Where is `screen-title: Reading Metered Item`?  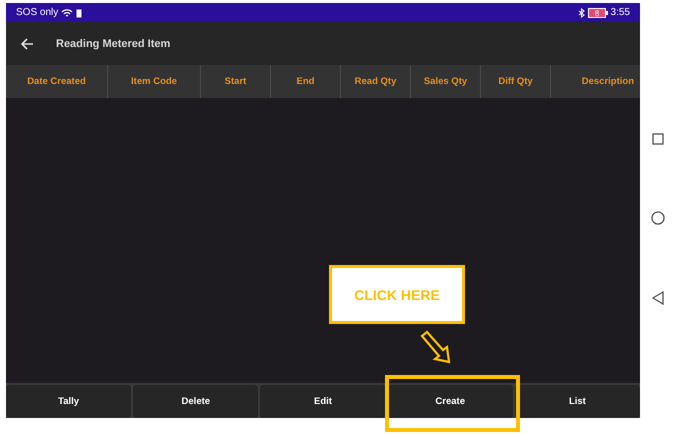
screen-title: Reading Metered Item is located at coordinates (113, 44).